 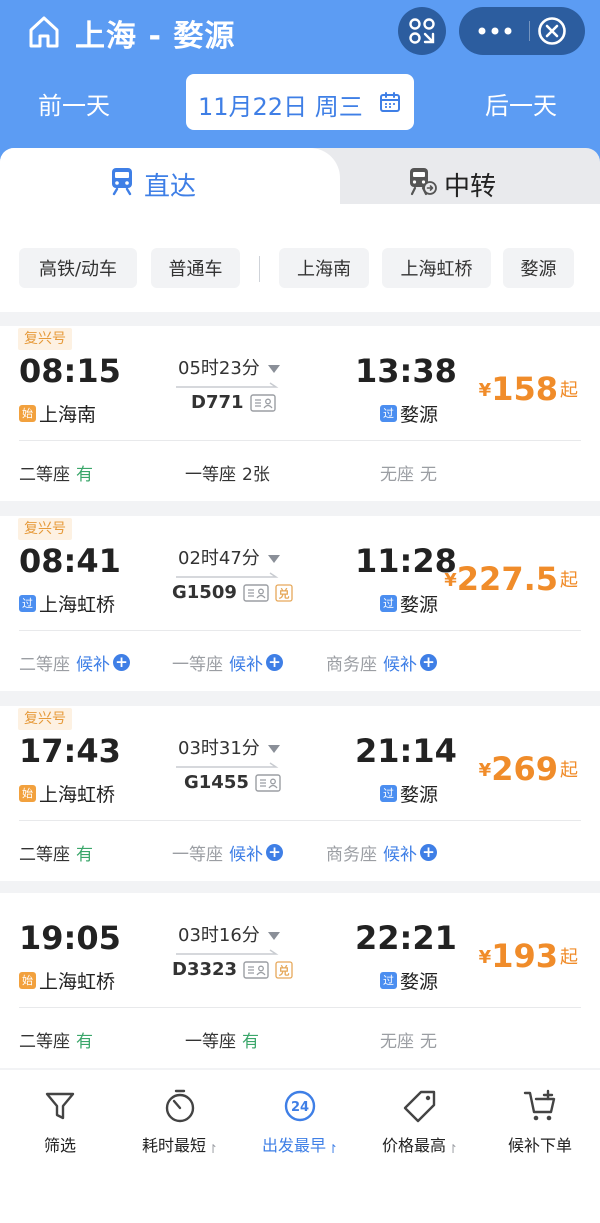 What do you see at coordinates (300, 1146) in the screenshot?
I see `sort-departure-label: 出发最早 ↾` at bounding box center [300, 1146].